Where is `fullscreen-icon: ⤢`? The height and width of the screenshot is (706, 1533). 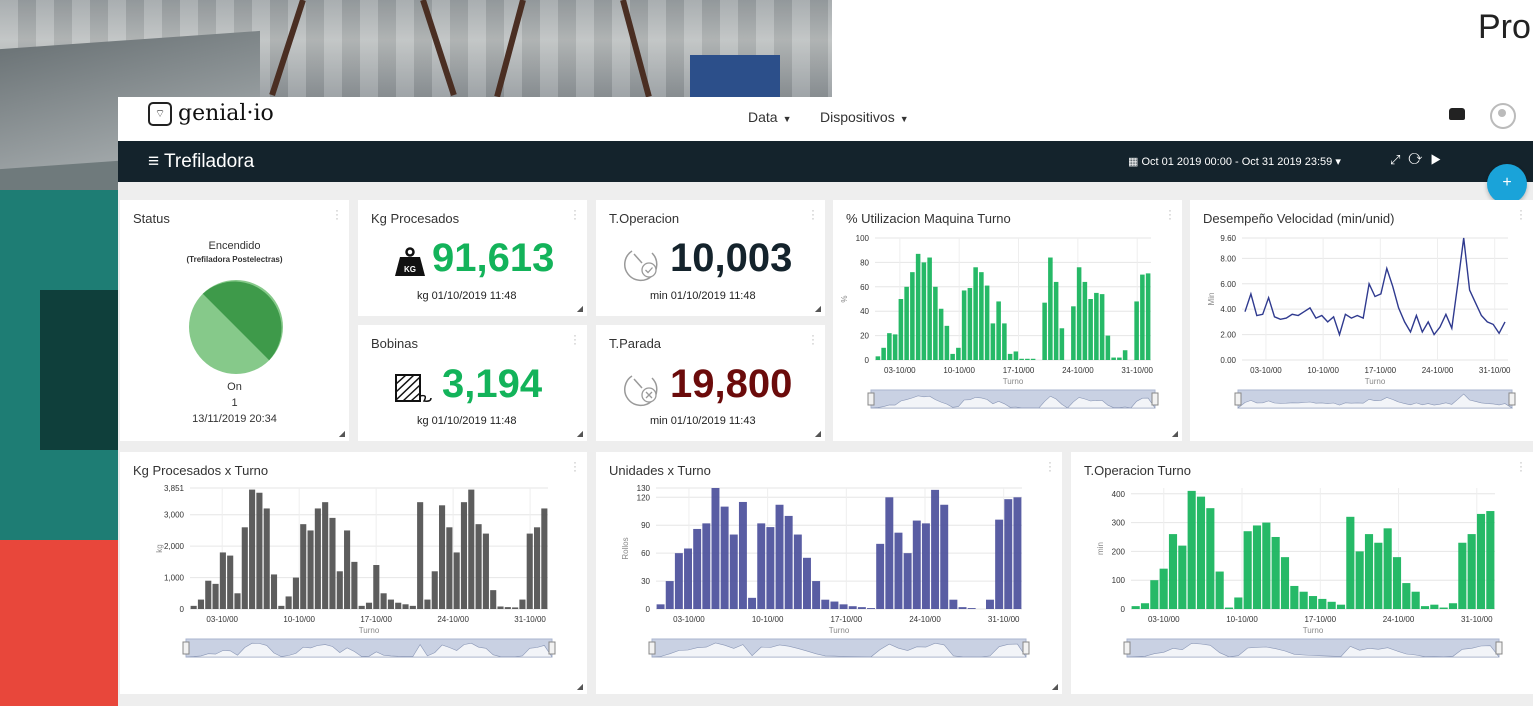 fullscreen-icon: ⤢ is located at coordinates (1399, 159).